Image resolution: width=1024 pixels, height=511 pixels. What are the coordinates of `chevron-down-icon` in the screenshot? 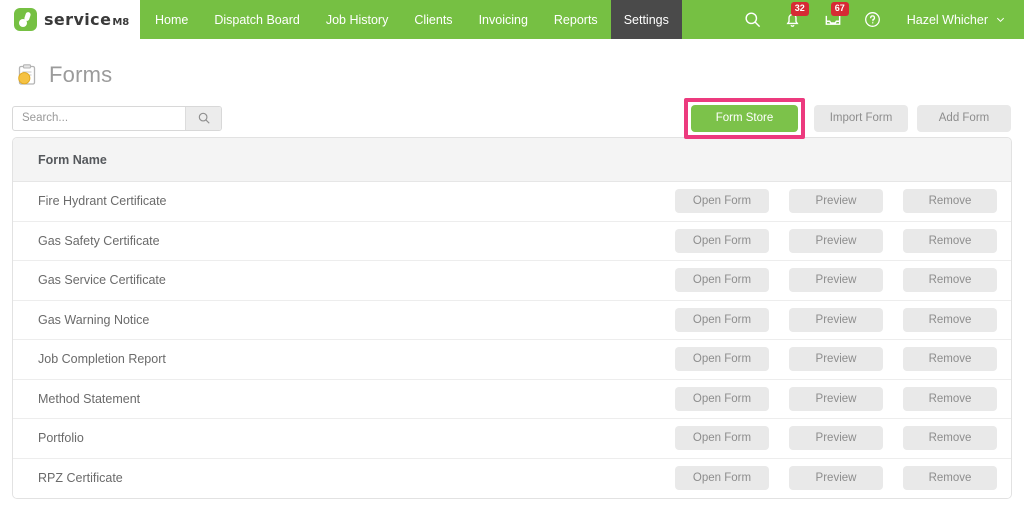 It's located at (1000, 19).